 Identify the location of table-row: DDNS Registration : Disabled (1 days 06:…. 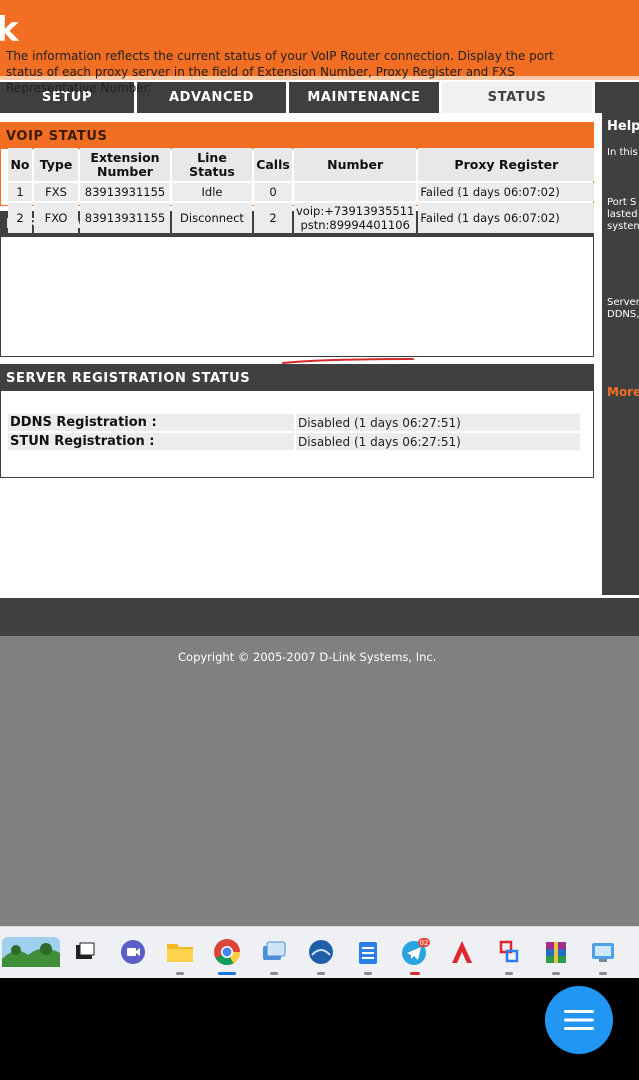
(294, 422).